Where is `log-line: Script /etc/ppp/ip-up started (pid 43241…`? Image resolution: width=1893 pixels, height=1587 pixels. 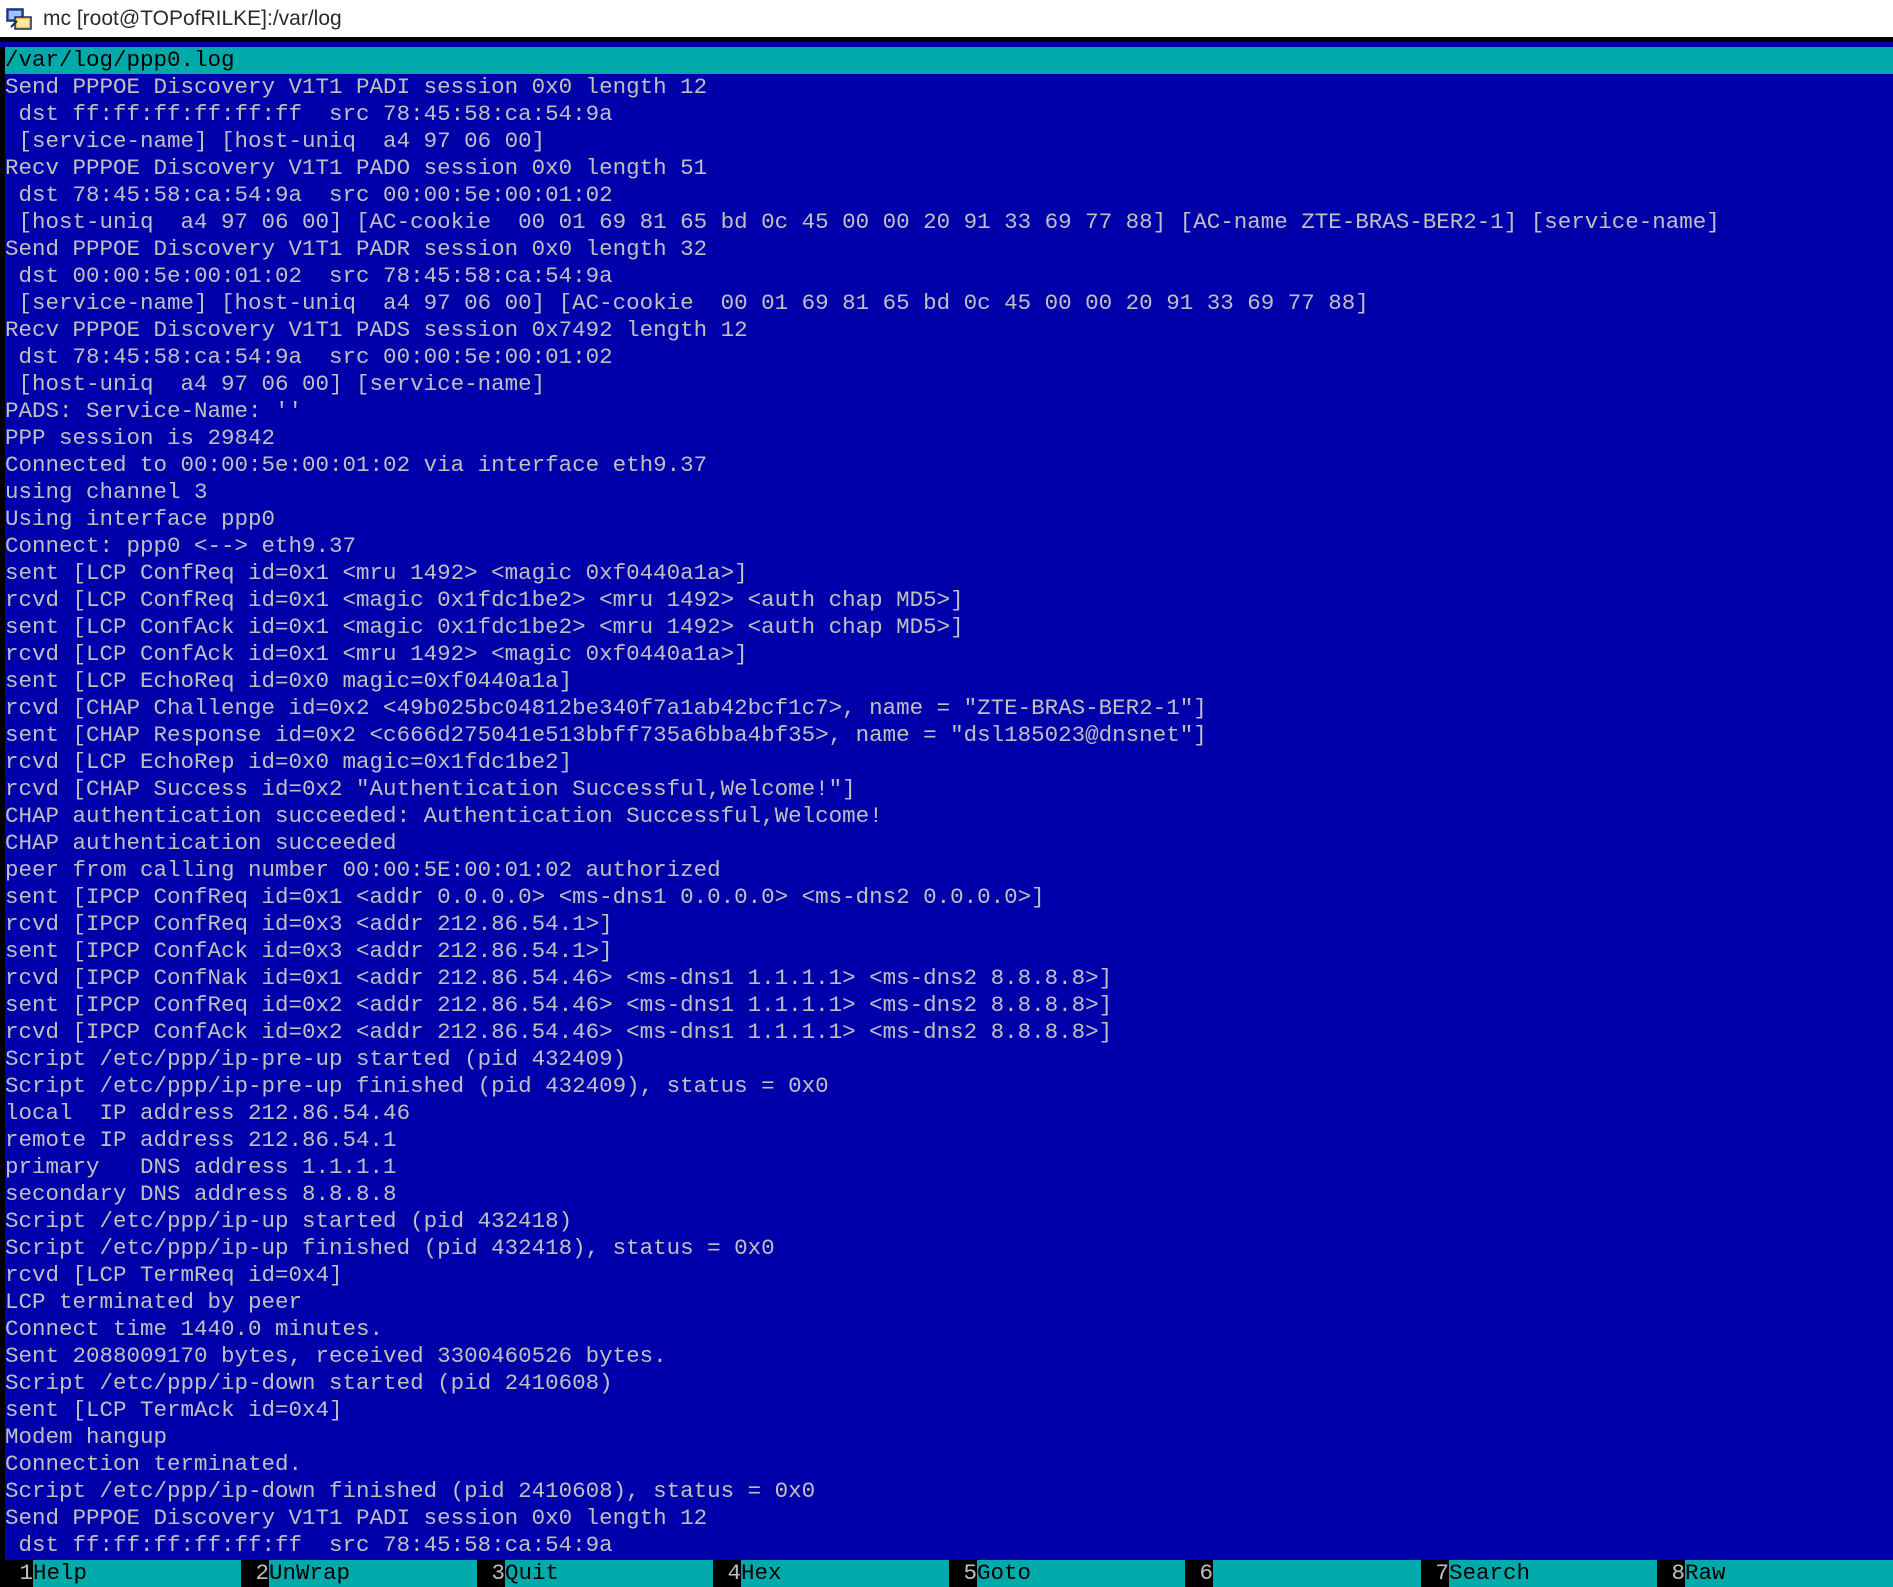 log-line: Script /etc/ppp/ip-up started (pid 43241… is located at coordinates (289, 1221).